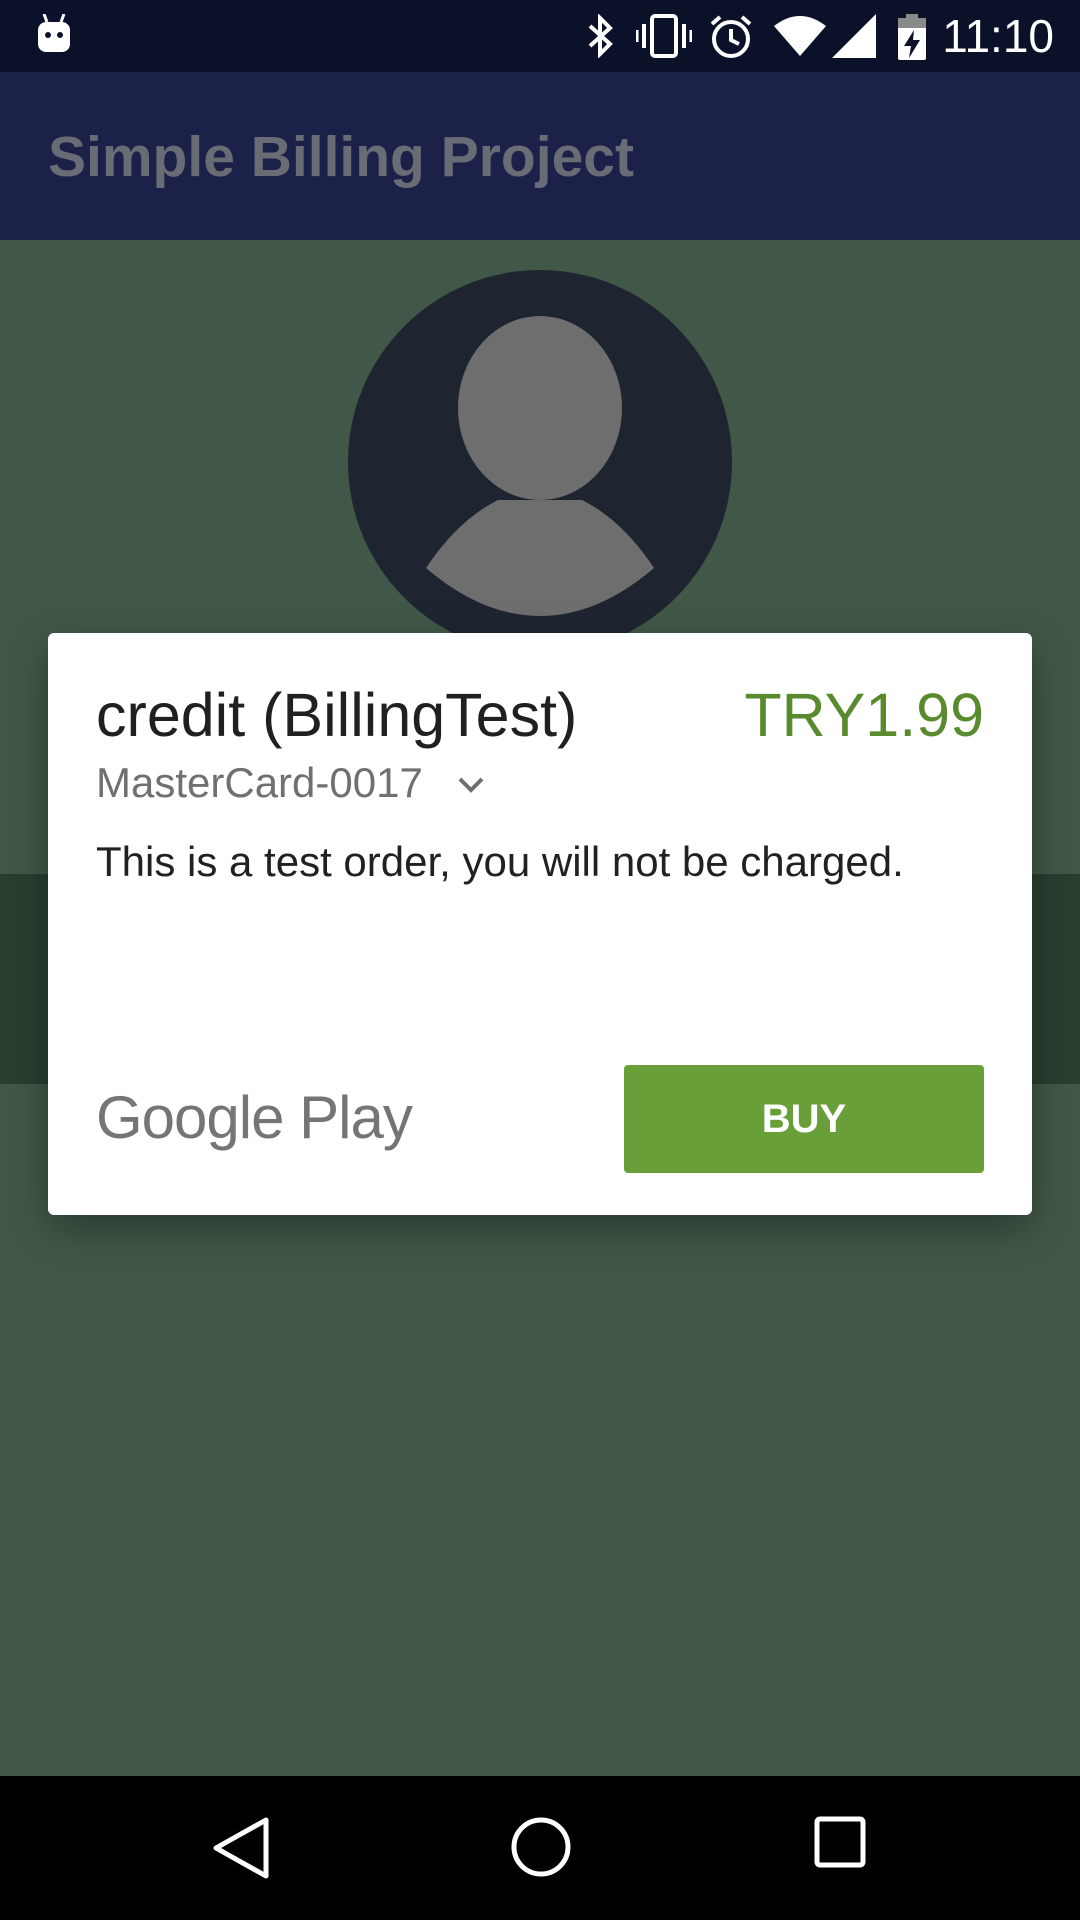  I want to click on bluetooth-icon, so click(600, 36).